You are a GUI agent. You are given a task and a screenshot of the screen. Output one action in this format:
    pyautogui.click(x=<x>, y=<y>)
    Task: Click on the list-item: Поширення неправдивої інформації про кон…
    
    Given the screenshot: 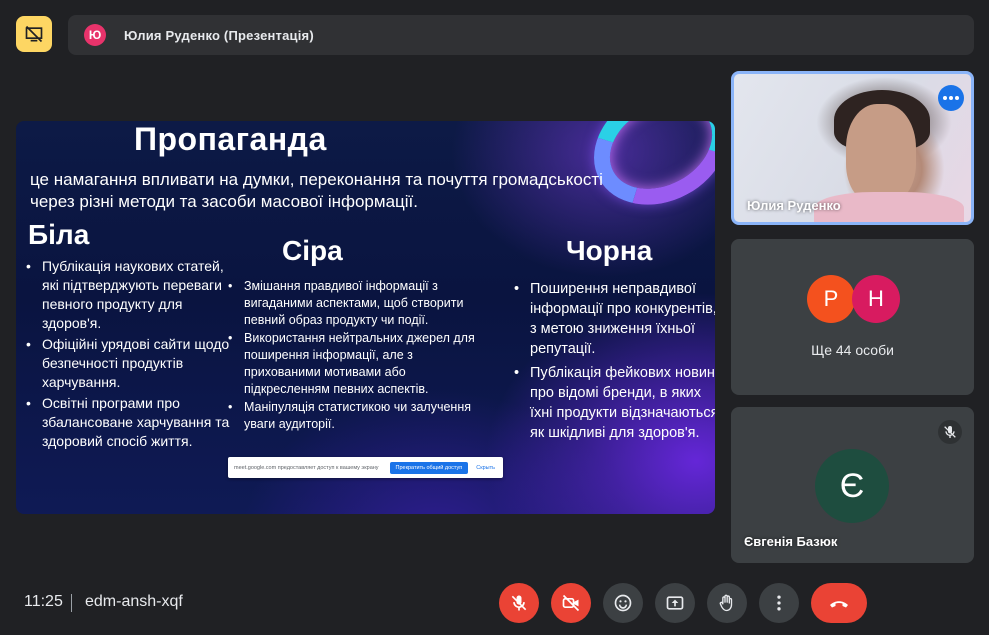 What is the action you would take?
    pyautogui.click(x=614, y=319)
    